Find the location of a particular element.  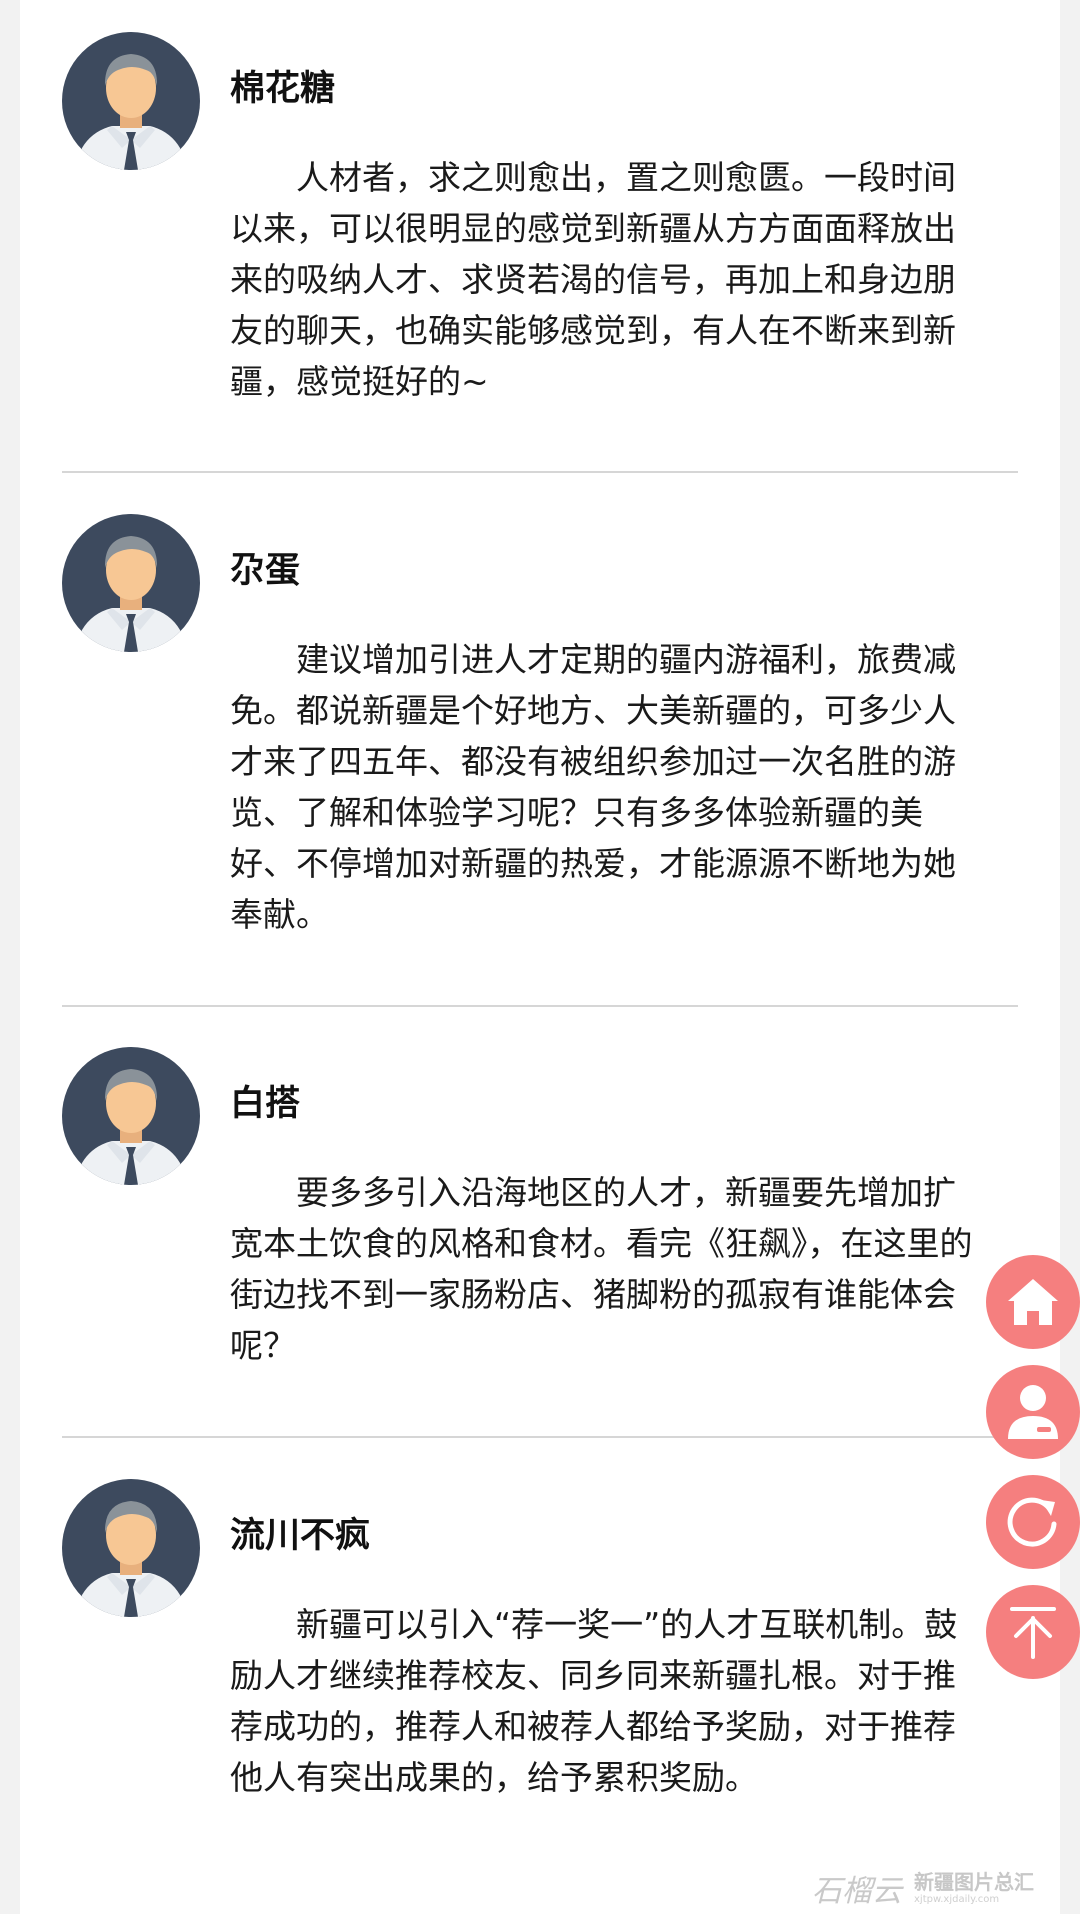

back-to-top-button is located at coordinates (1033, 1632).